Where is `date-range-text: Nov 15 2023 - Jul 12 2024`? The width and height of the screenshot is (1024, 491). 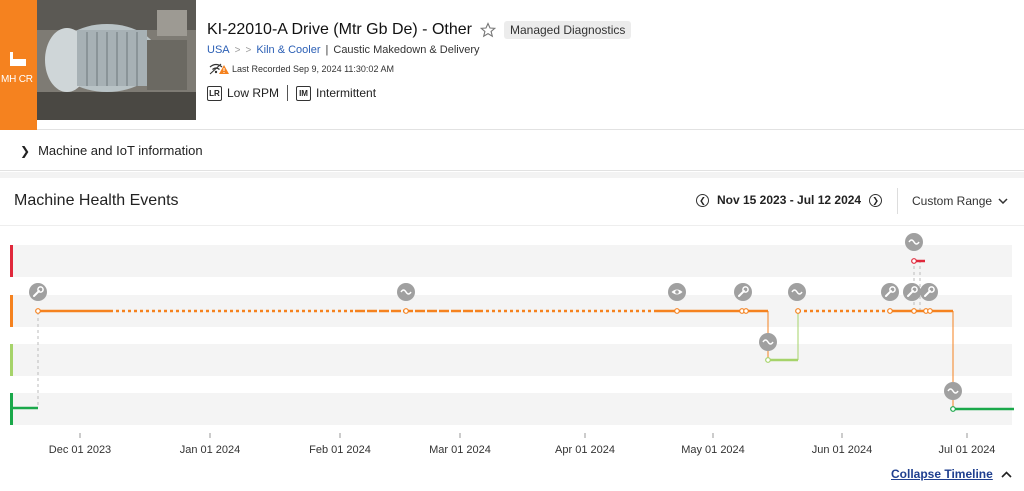
date-range-text: Nov 15 2023 - Jul 12 2024 is located at coordinates (789, 200).